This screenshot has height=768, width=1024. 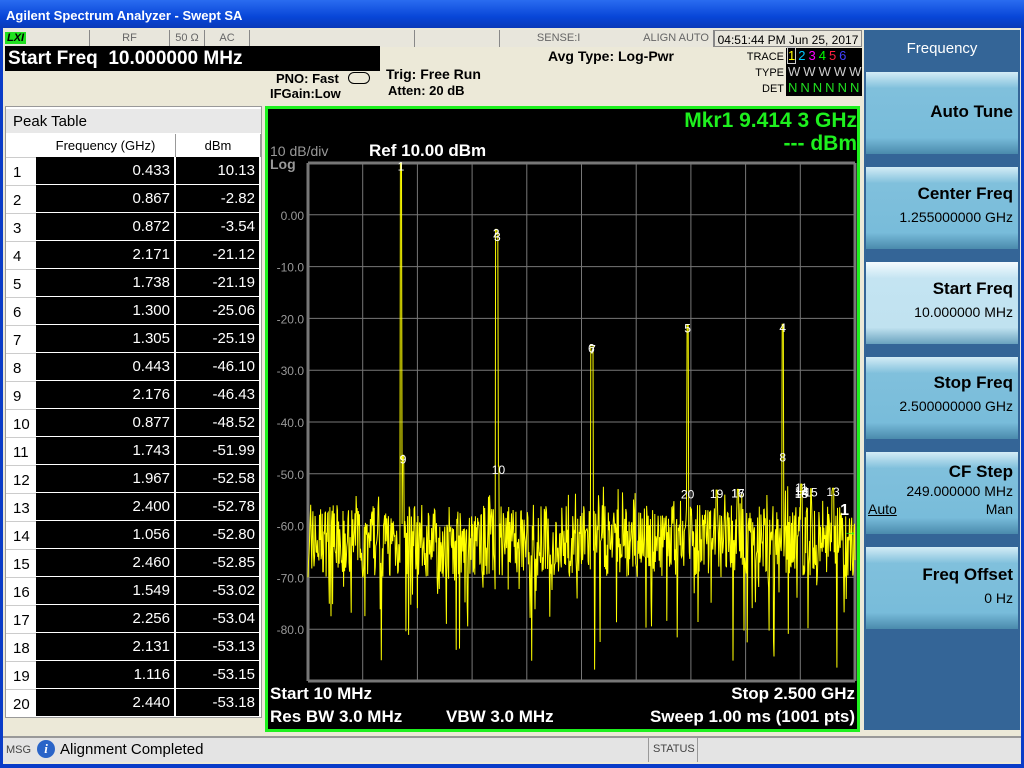 What do you see at coordinates (21, 619) in the screenshot?
I see `row-index: 17` at bounding box center [21, 619].